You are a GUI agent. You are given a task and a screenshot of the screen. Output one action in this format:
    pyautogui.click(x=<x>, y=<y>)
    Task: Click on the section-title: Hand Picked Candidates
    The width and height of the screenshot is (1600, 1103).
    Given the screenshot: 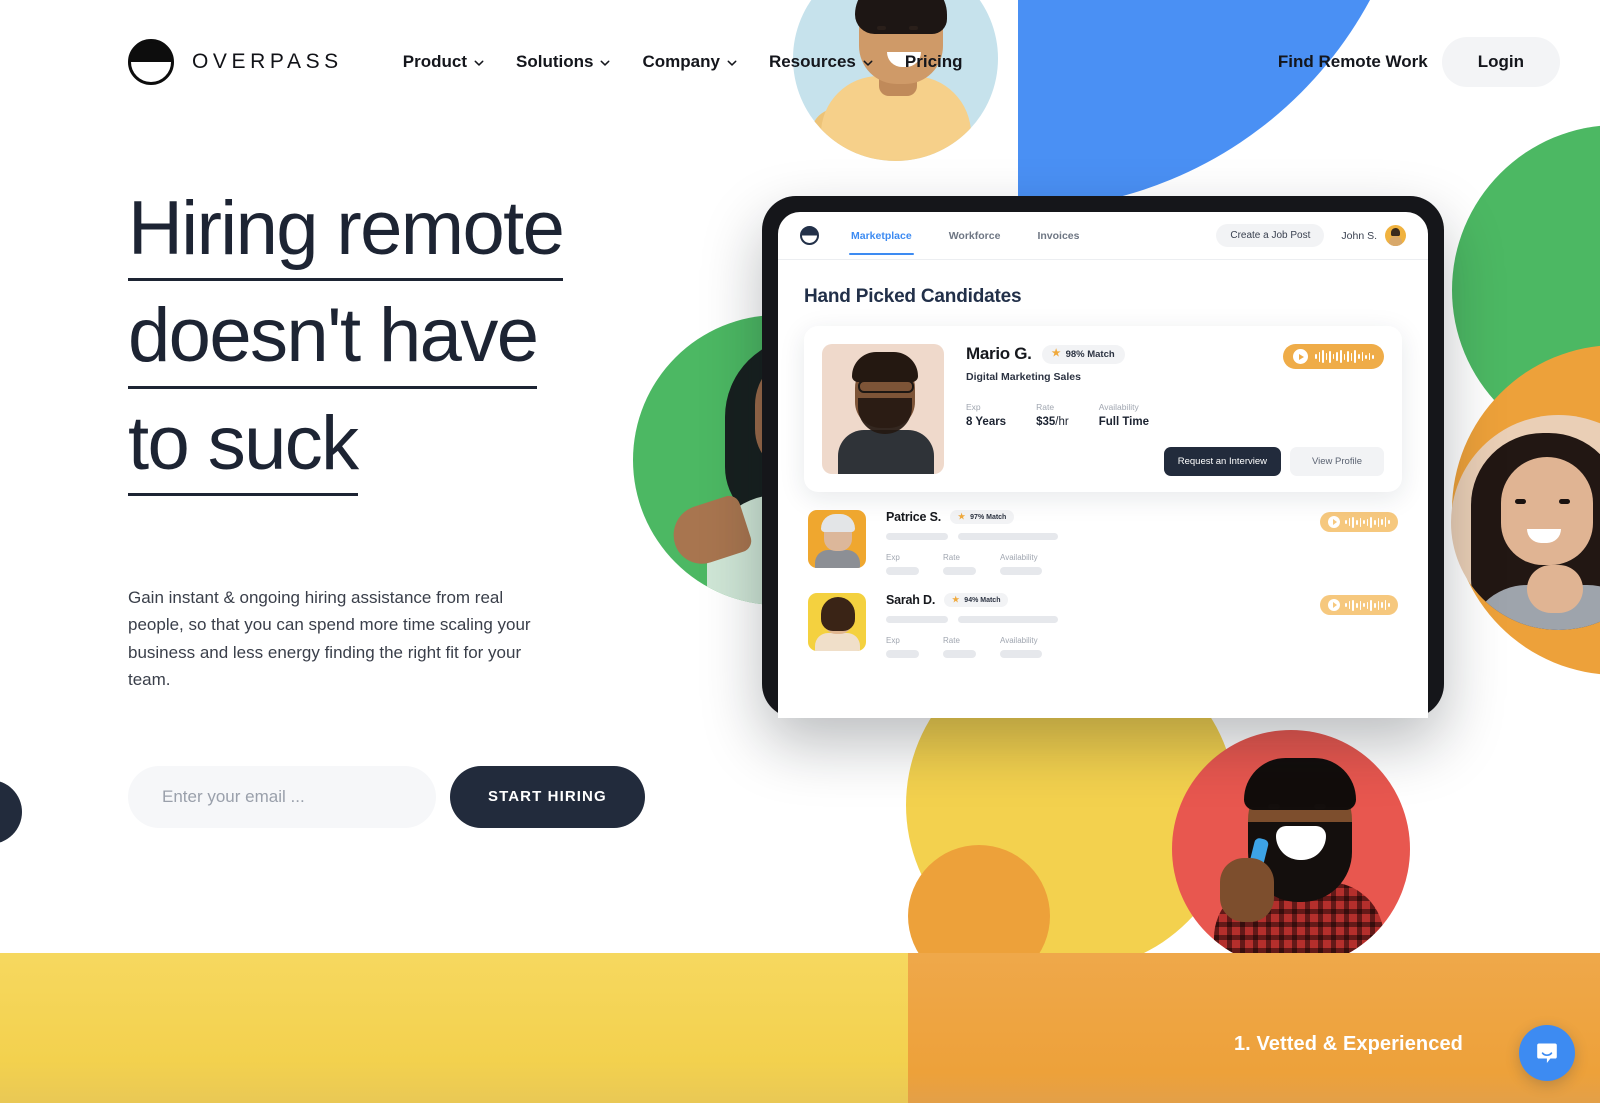 What is the action you would take?
    pyautogui.click(x=913, y=296)
    